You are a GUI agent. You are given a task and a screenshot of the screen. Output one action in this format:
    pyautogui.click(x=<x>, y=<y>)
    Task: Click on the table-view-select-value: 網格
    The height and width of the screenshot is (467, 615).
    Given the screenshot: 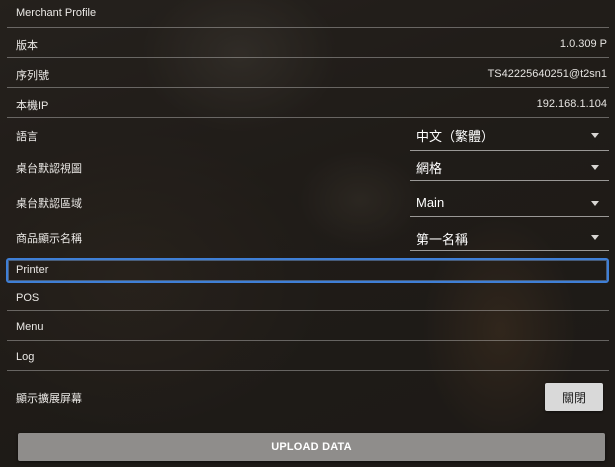 What is the action you would take?
    pyautogui.click(x=429, y=168)
    